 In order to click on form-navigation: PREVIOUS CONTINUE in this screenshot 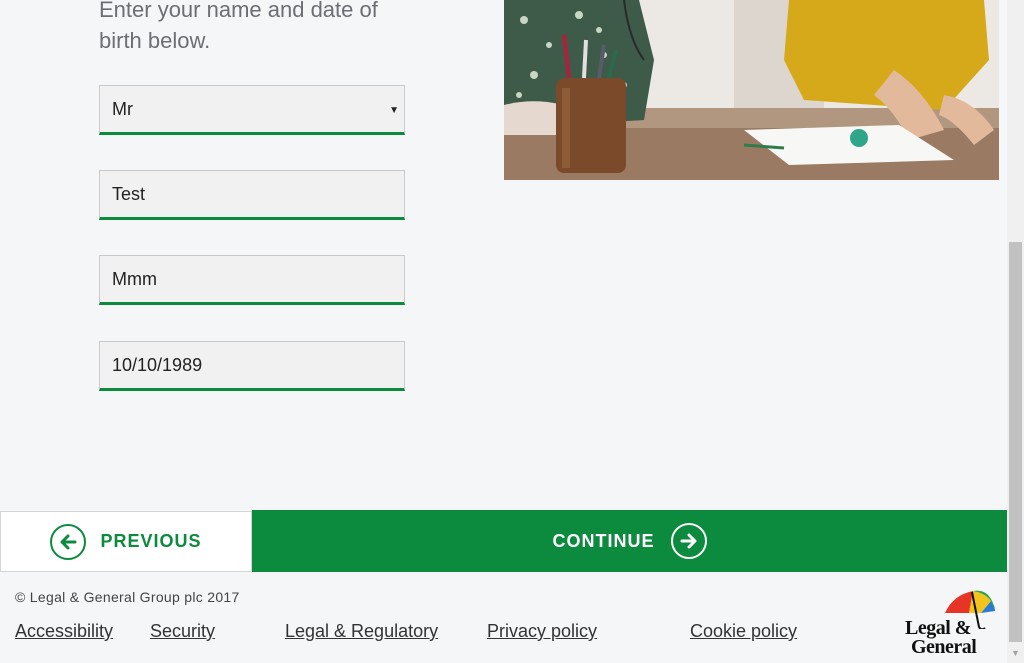, I will do `click(503, 541)`.